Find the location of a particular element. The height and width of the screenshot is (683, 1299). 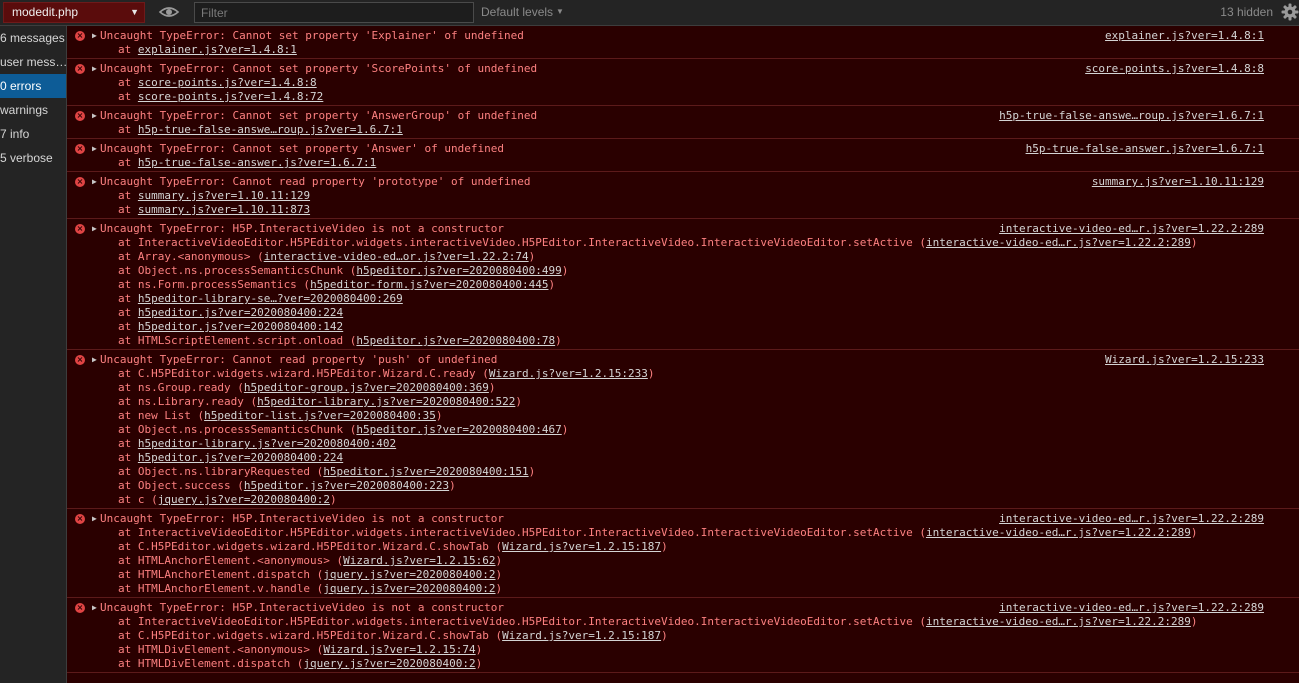

frame-source-link: h5peditor-form.js?ver=2020080400:445 is located at coordinates (429, 284).